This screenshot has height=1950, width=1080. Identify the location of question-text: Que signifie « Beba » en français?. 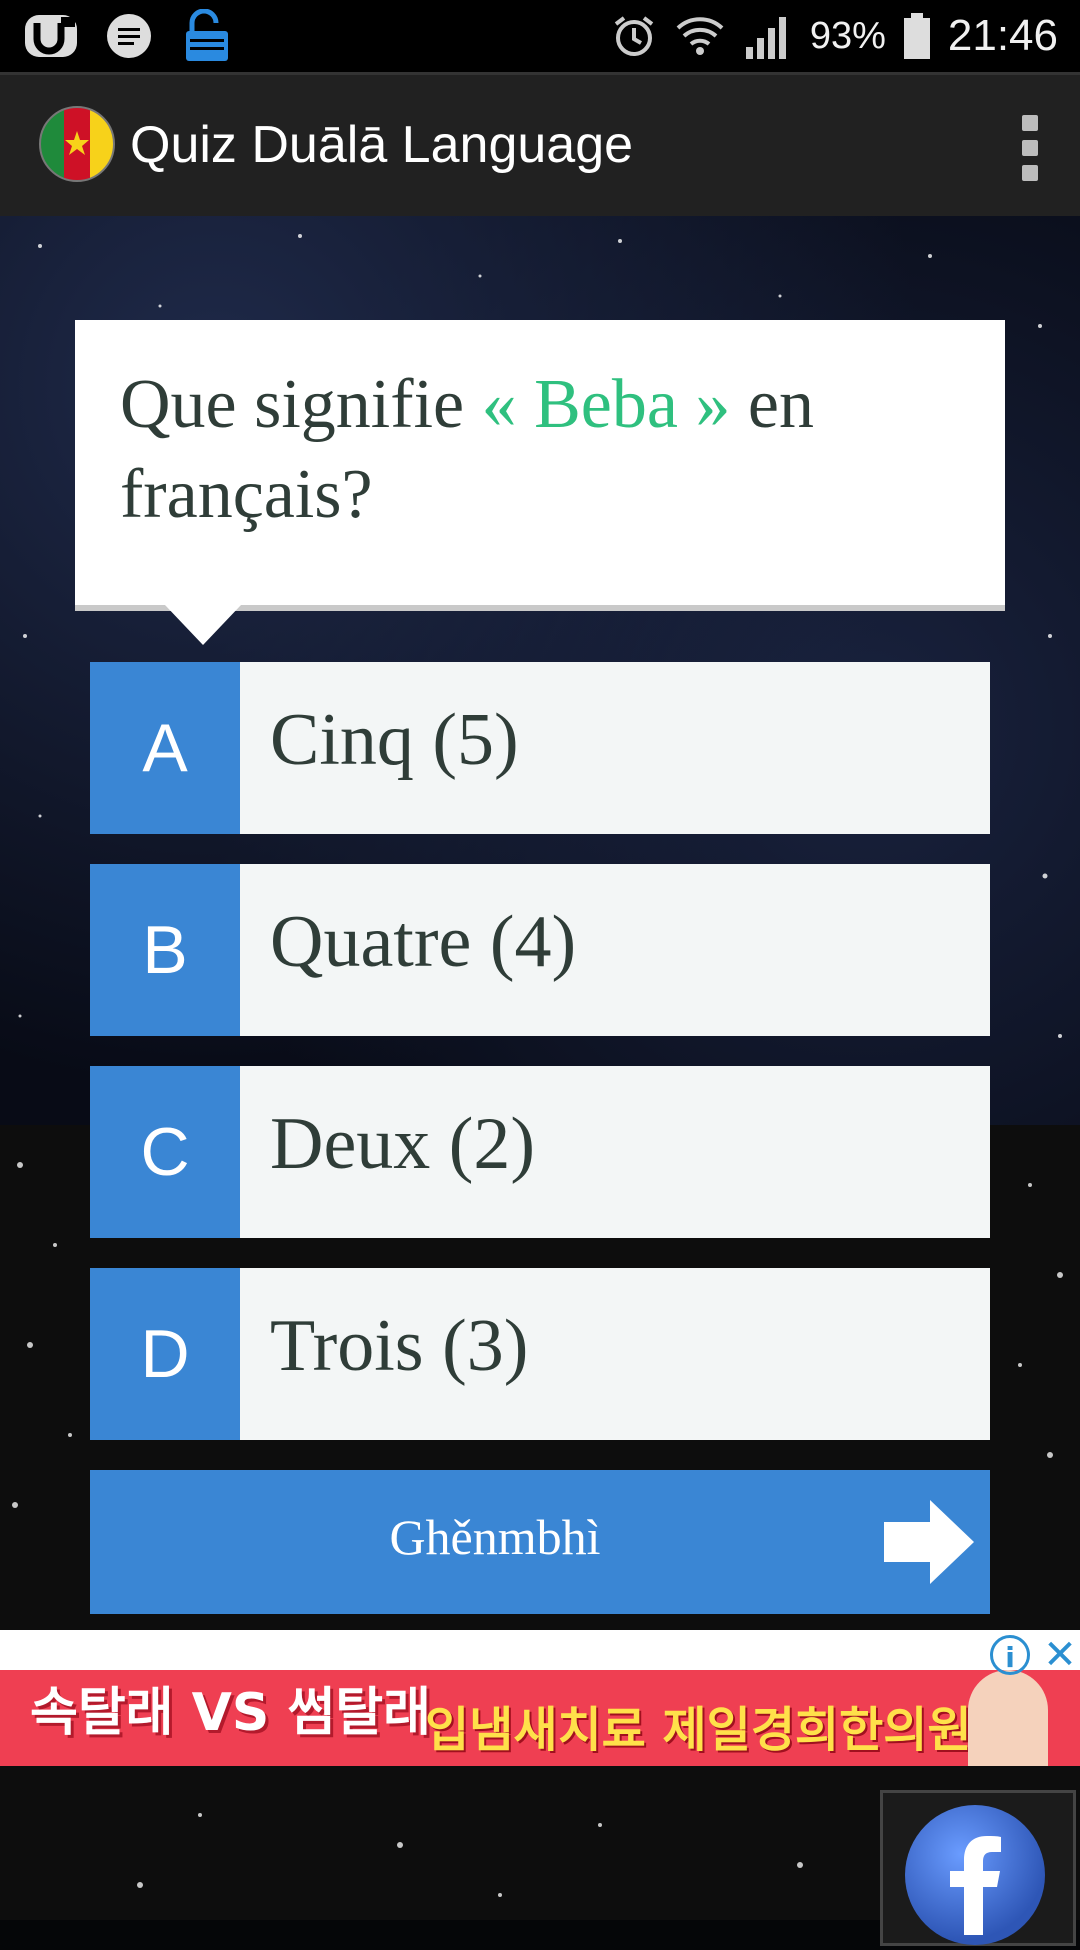
(535, 450).